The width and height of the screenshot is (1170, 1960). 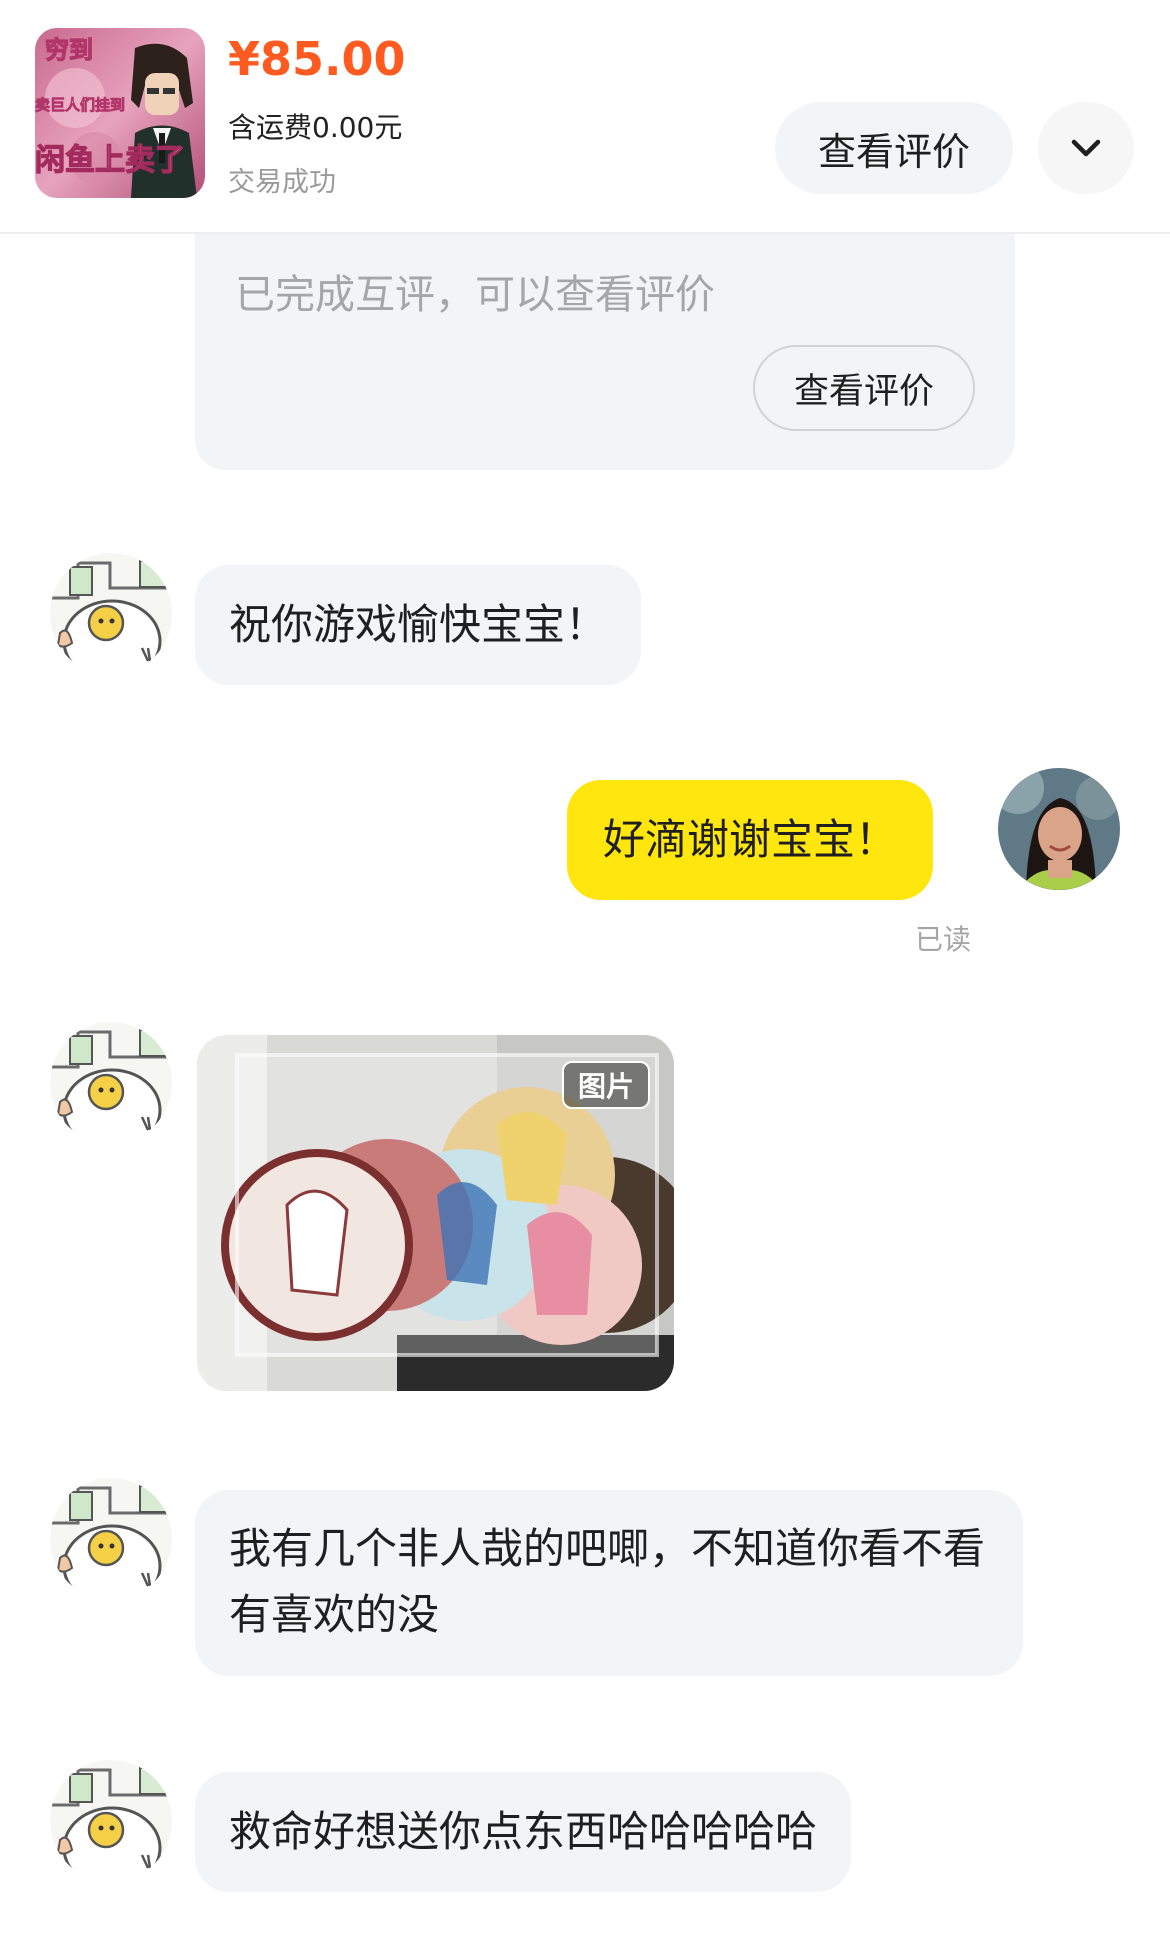 I want to click on message-text: 祝你游戏愉快宝宝！, so click(x=418, y=624).